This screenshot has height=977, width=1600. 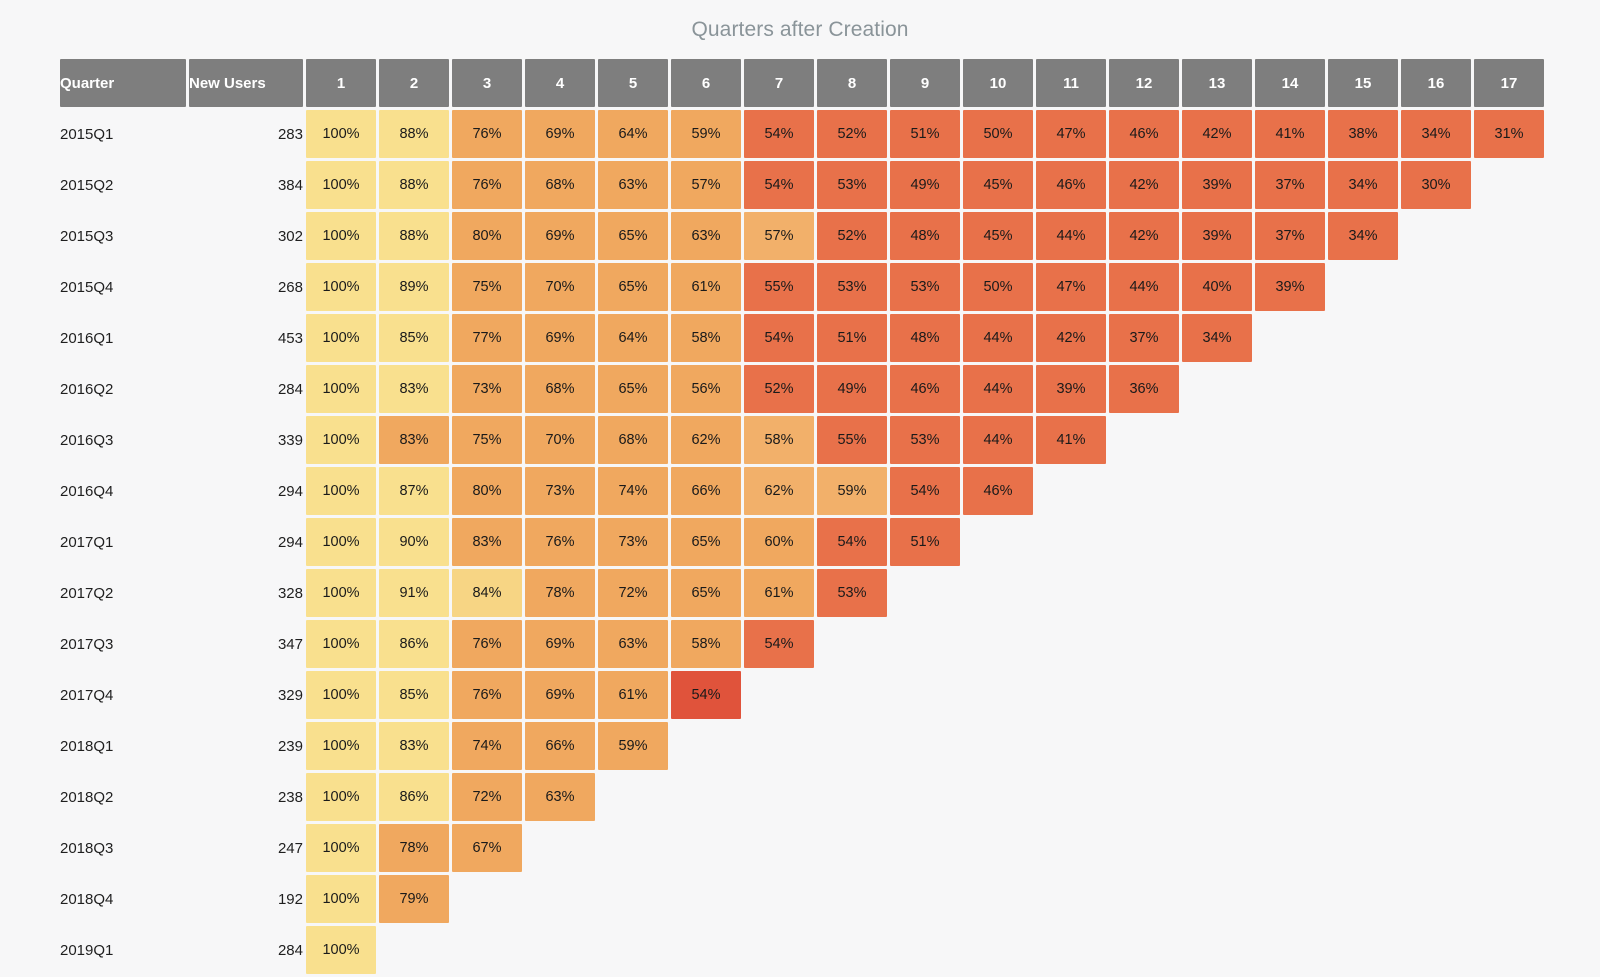 What do you see at coordinates (1436, 83) in the screenshot?
I see `column-header-period-16: 16` at bounding box center [1436, 83].